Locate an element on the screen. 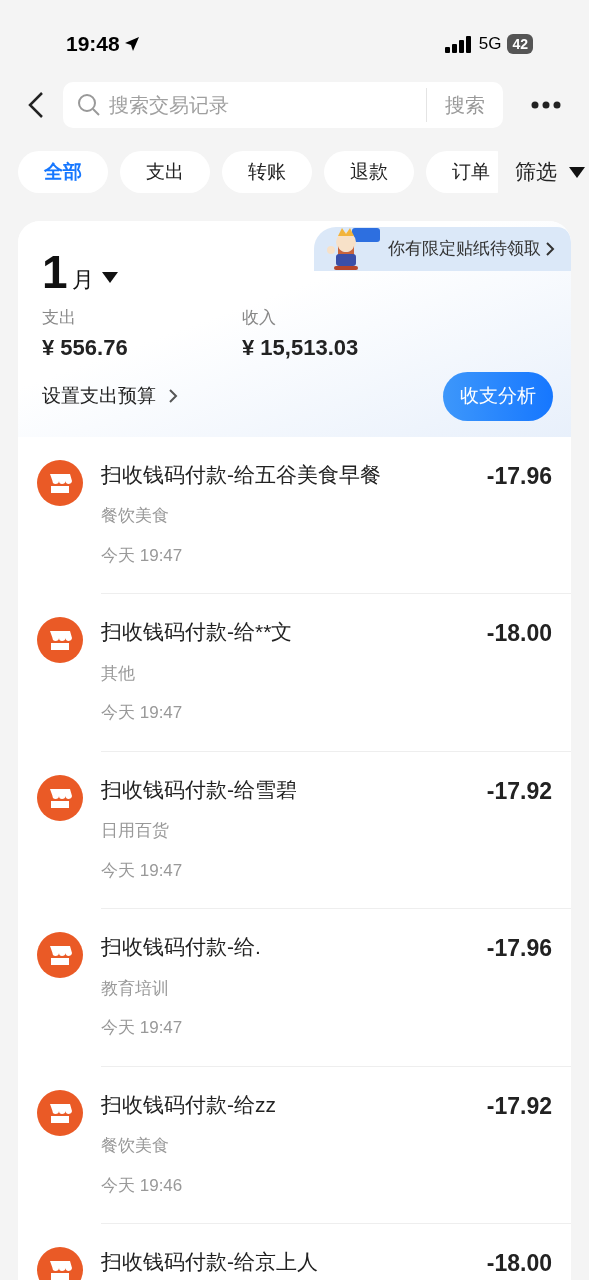 Image resolution: width=589 pixels, height=1280 pixels. signal-icon is located at coordinates (458, 44).